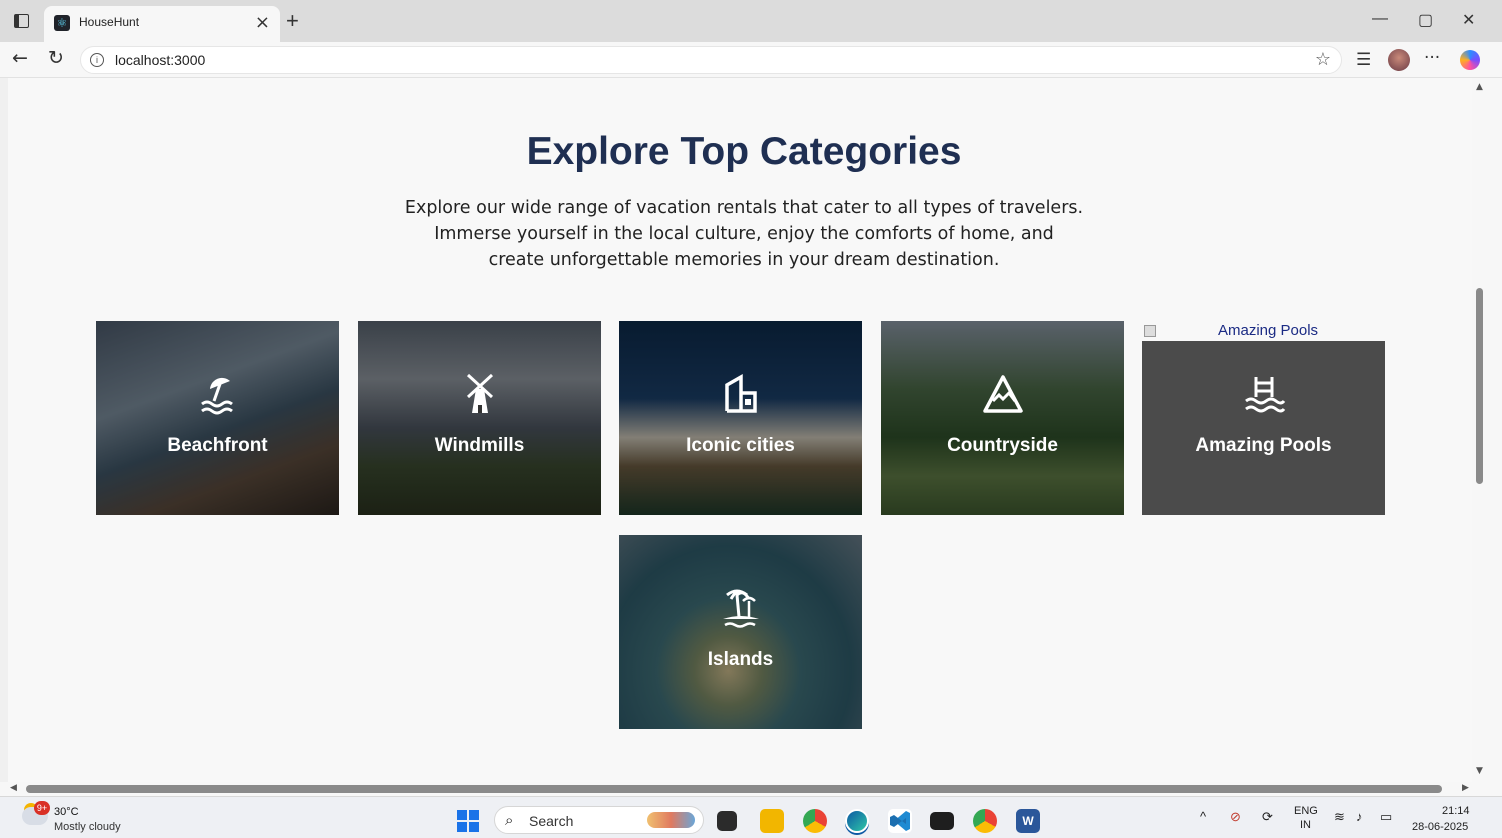  I want to click on file-explorer-icon, so click(772, 821).